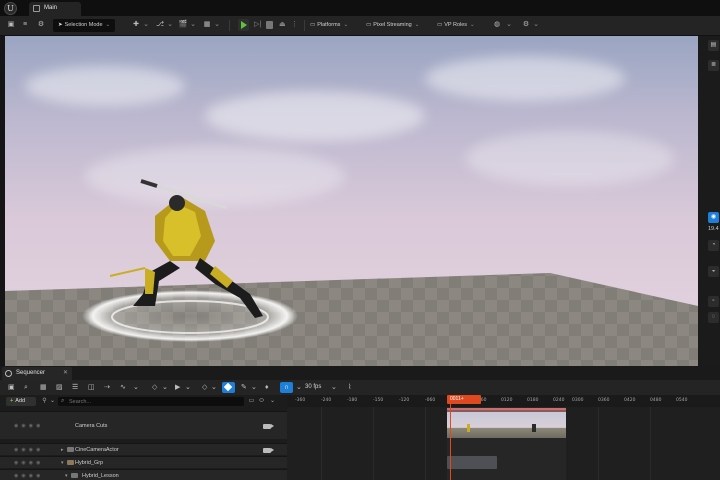 Image resolution: width=720 pixels, height=480 pixels. I want to click on pixel-streaming-icon: ▭, so click(369, 25).